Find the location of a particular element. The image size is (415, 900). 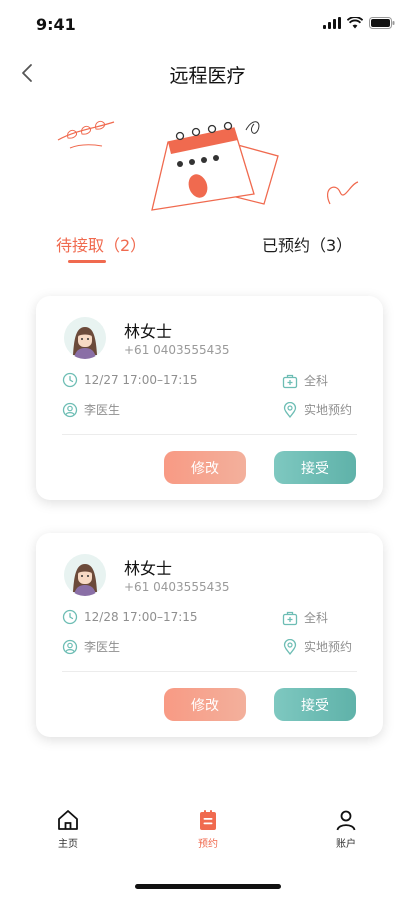

appointment-time: 12/28 17:00–17:15 is located at coordinates (130, 617).